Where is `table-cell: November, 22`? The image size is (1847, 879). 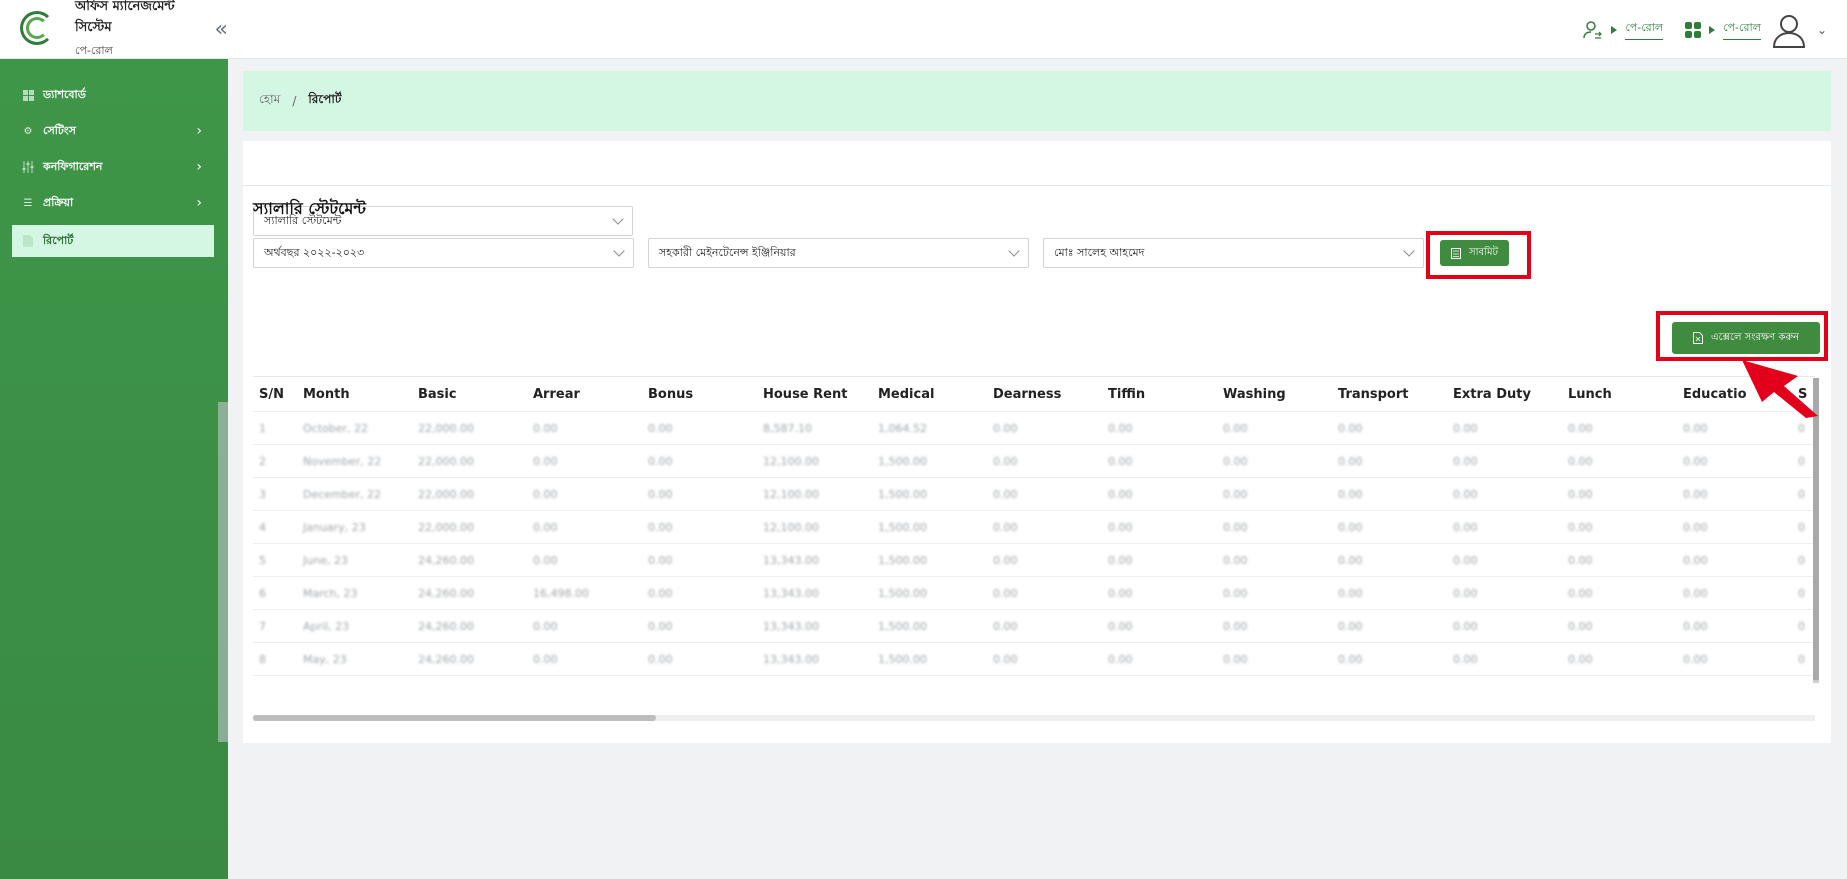 table-cell: November, 22 is located at coordinates (342, 461).